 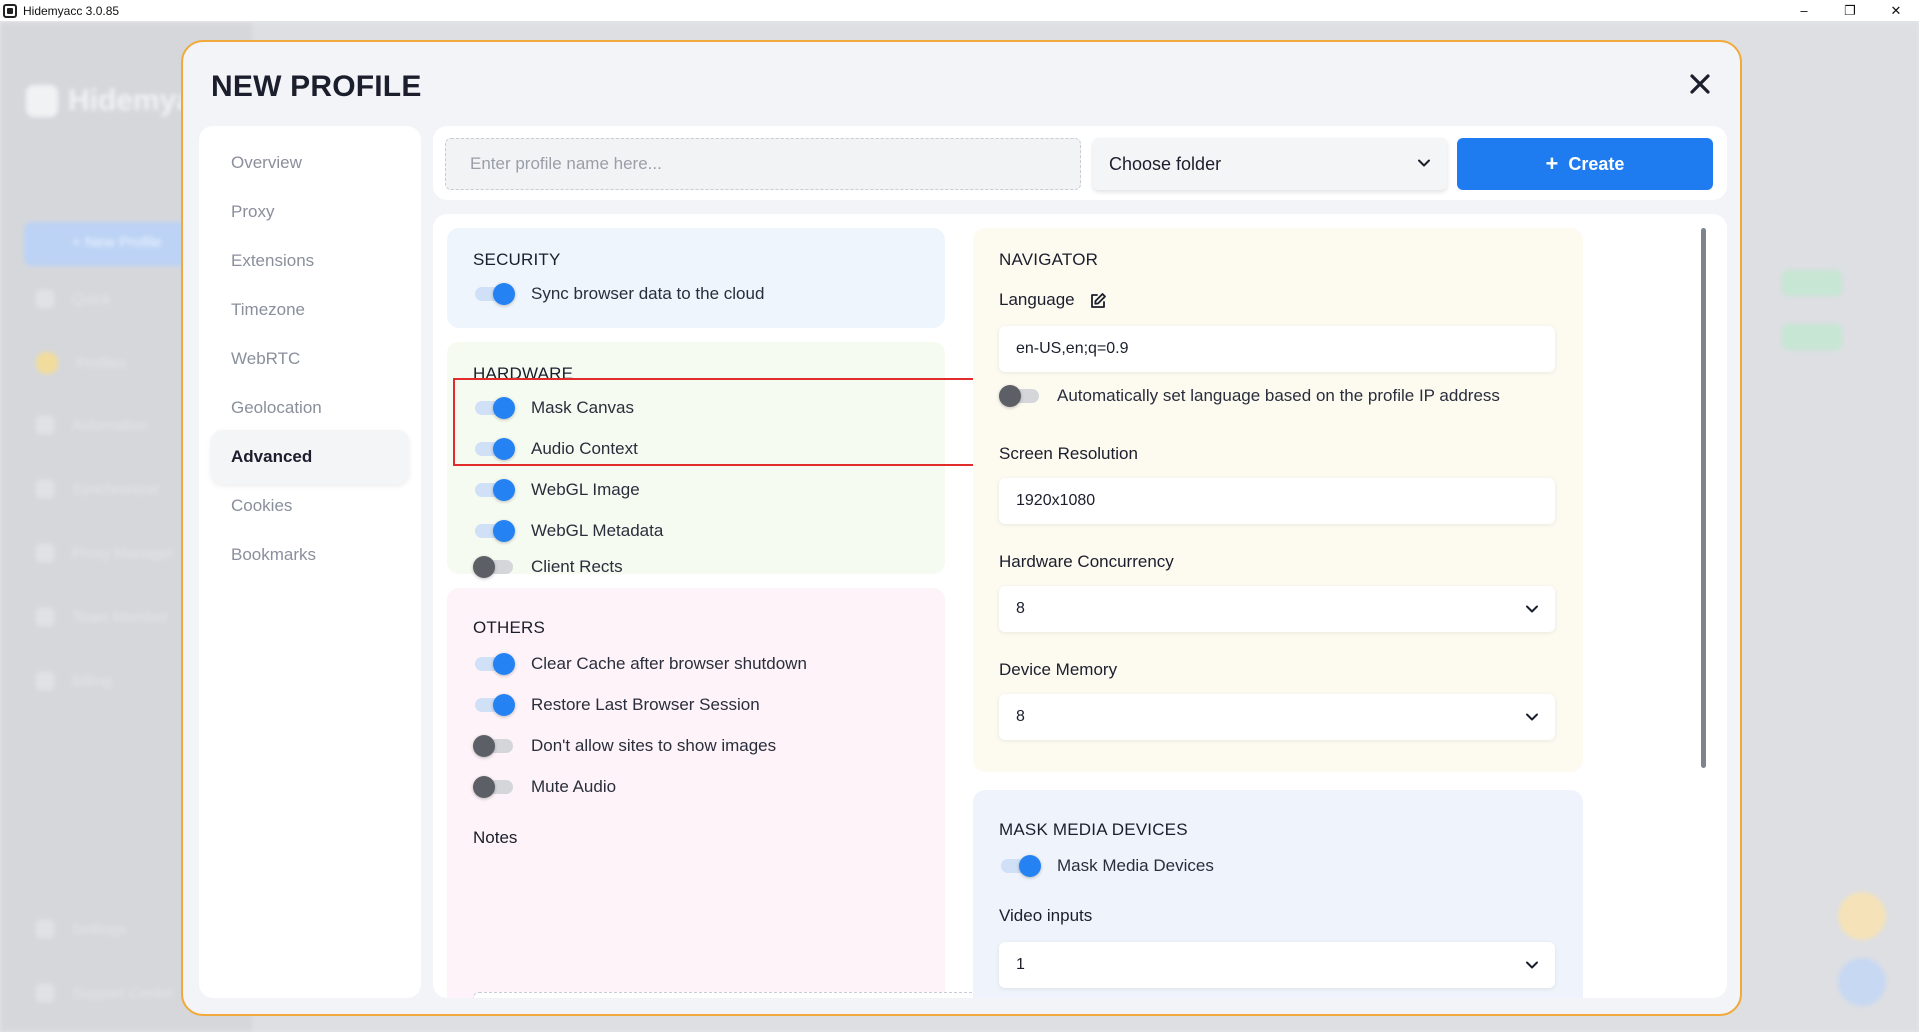 I want to click on plus-icon: +, so click(x=1552, y=163).